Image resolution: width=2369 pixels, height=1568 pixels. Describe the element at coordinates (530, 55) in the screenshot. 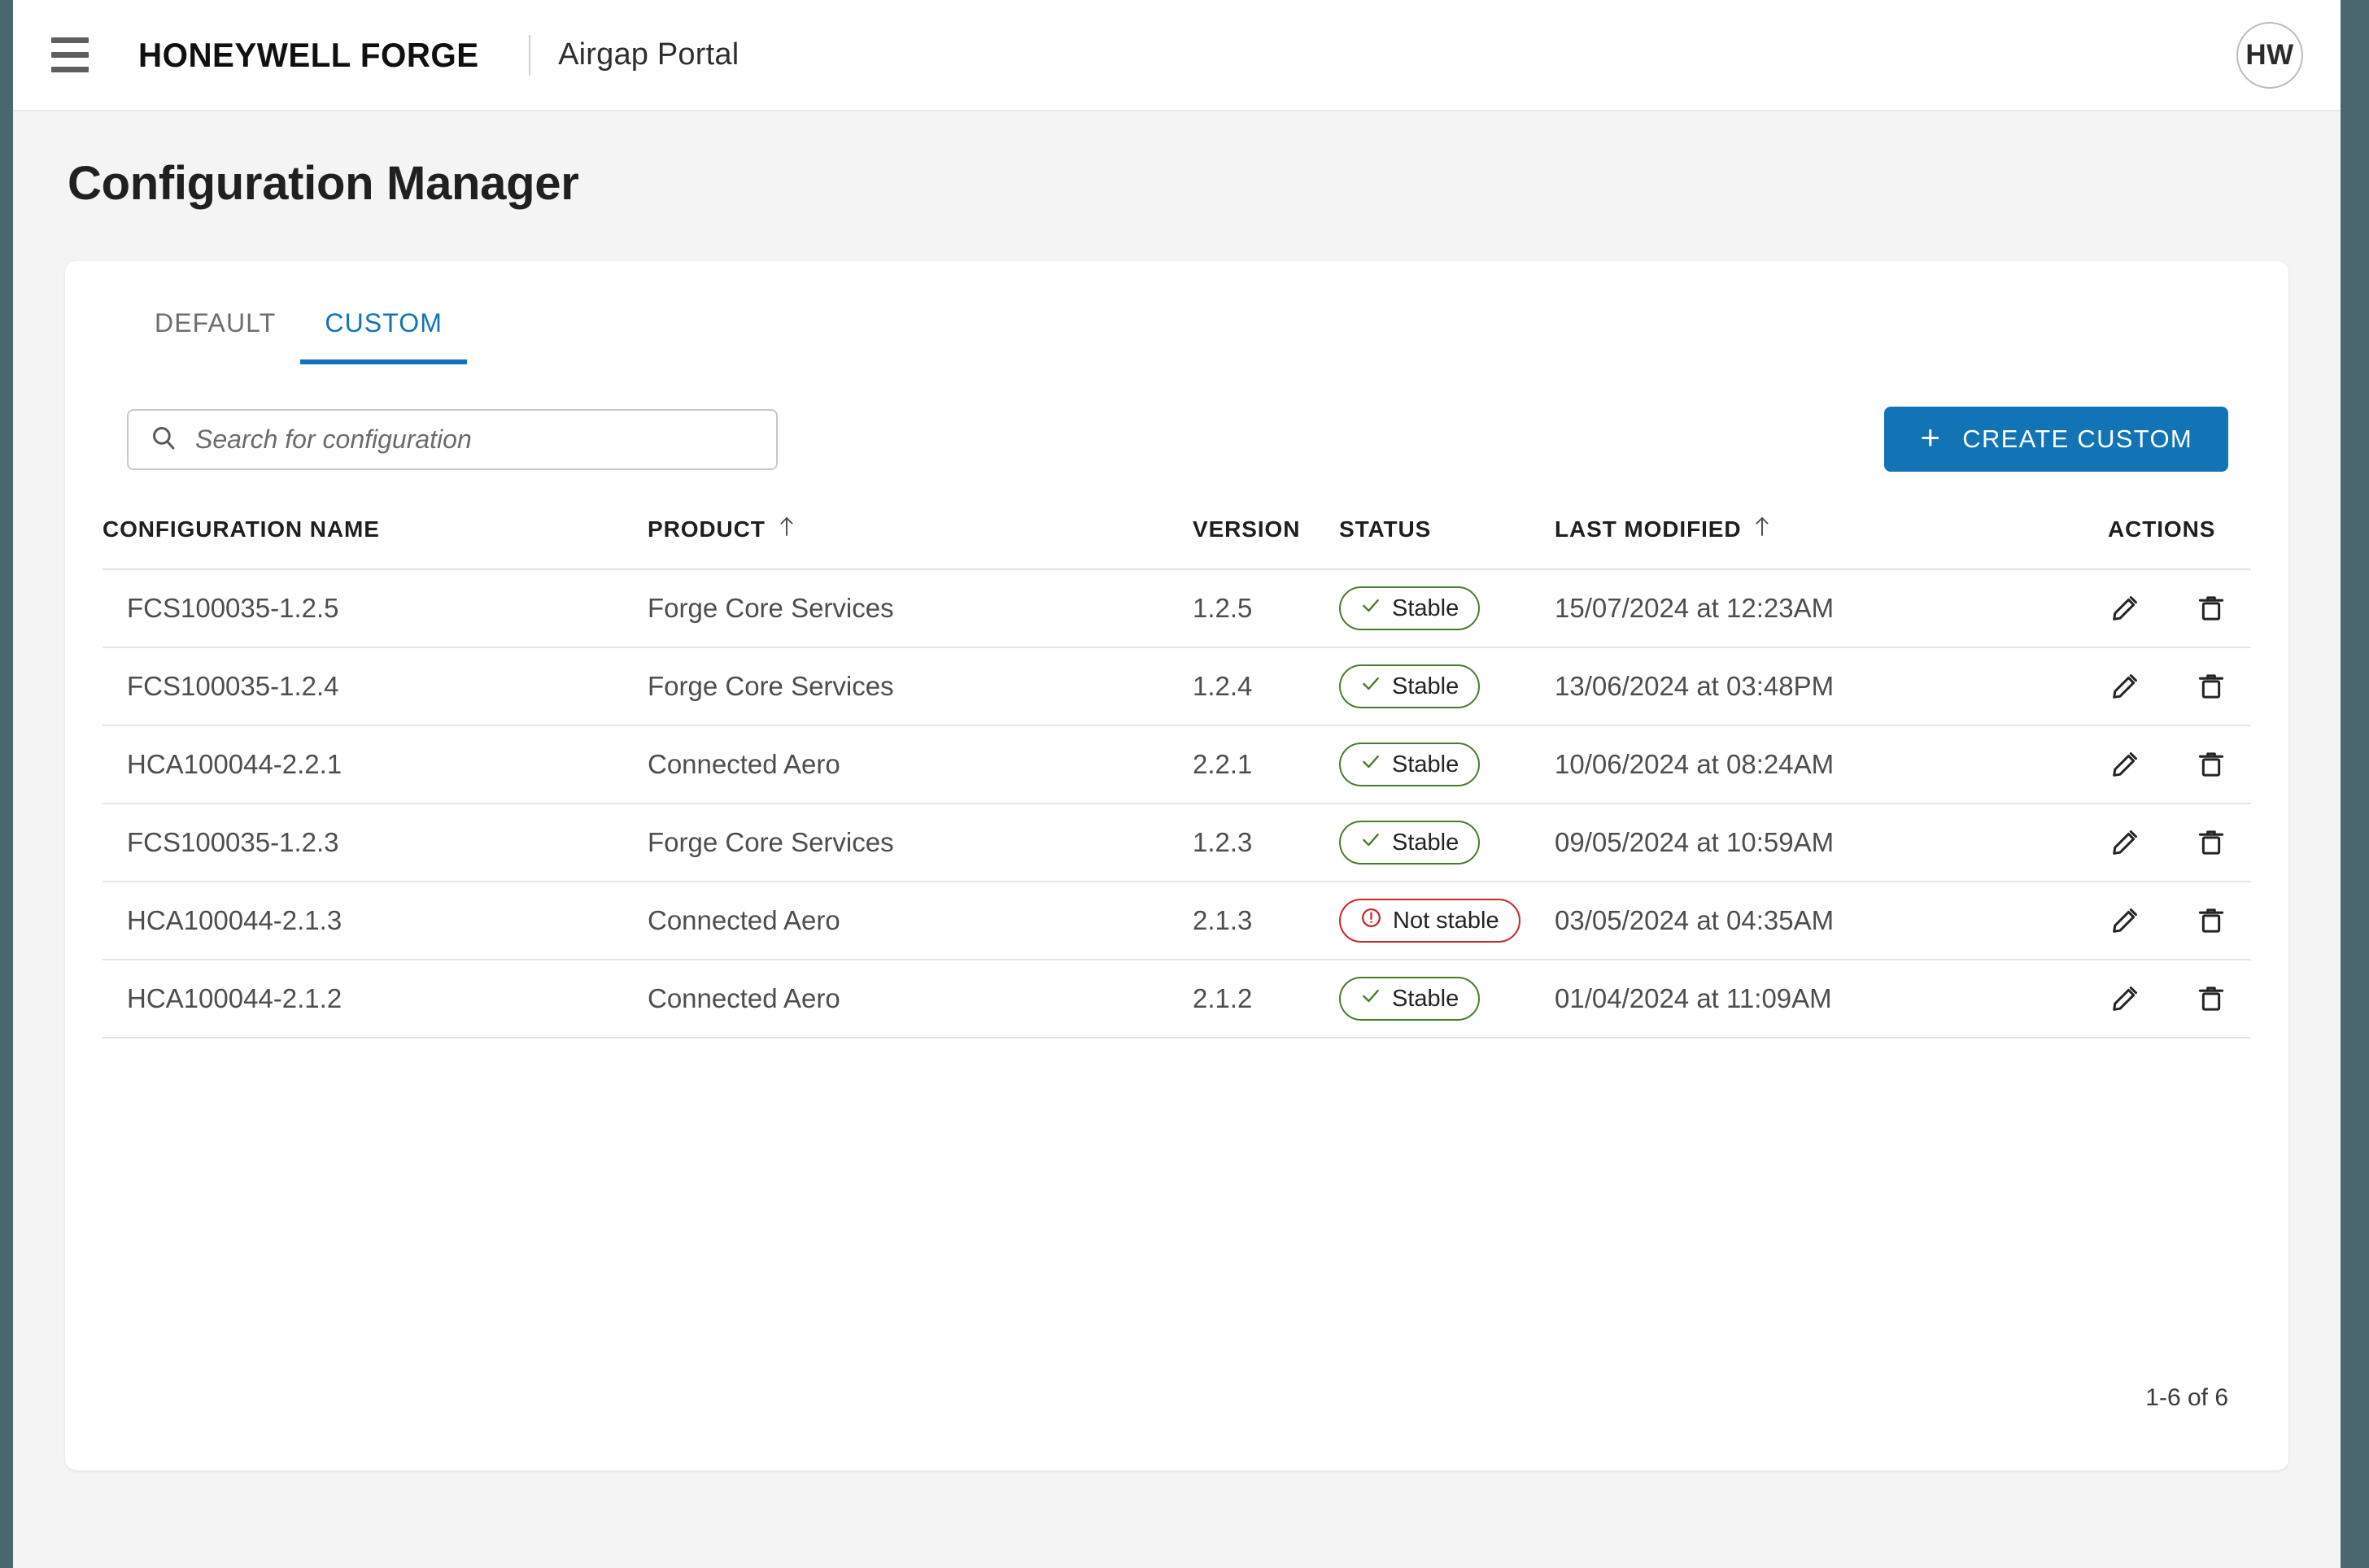

I see `brand-divider` at that location.